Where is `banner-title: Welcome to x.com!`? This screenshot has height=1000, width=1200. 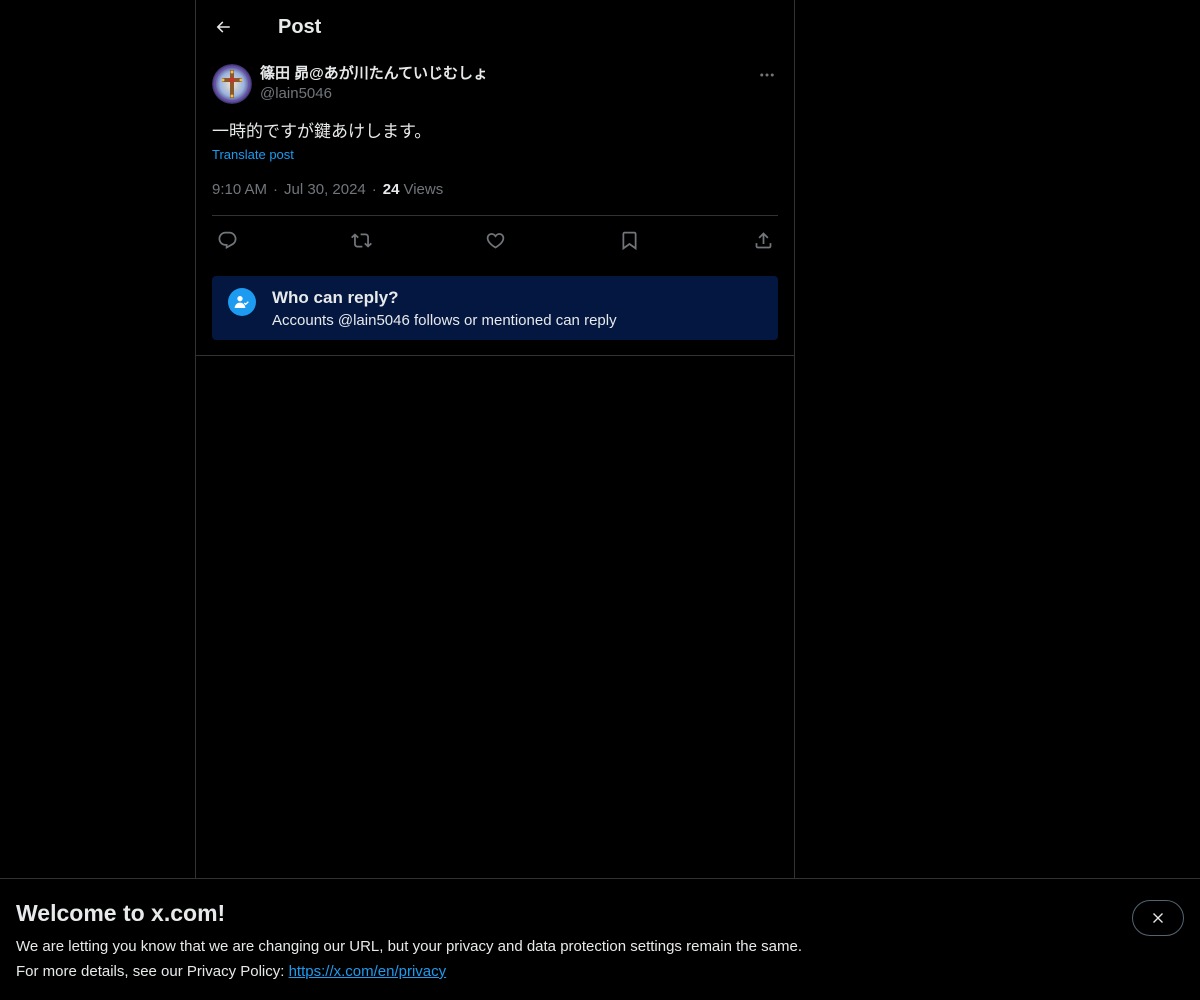 banner-title: Welcome to x.com! is located at coordinates (121, 913).